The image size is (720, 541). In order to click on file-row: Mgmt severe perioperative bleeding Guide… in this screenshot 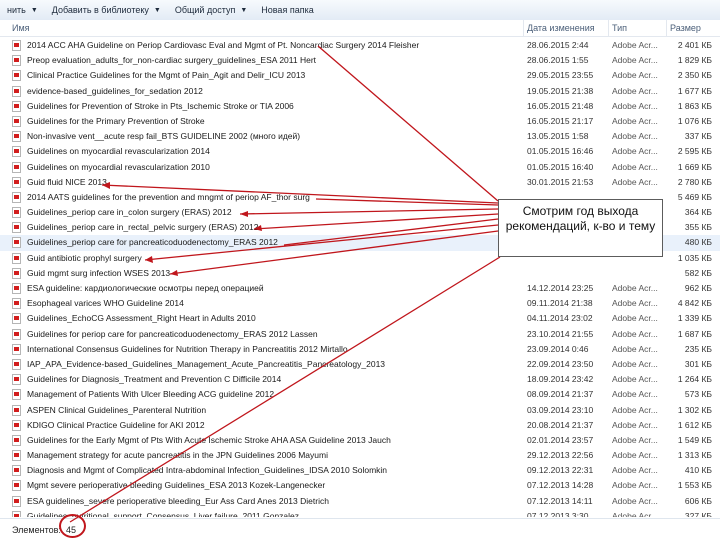, I will do `click(360, 485)`.